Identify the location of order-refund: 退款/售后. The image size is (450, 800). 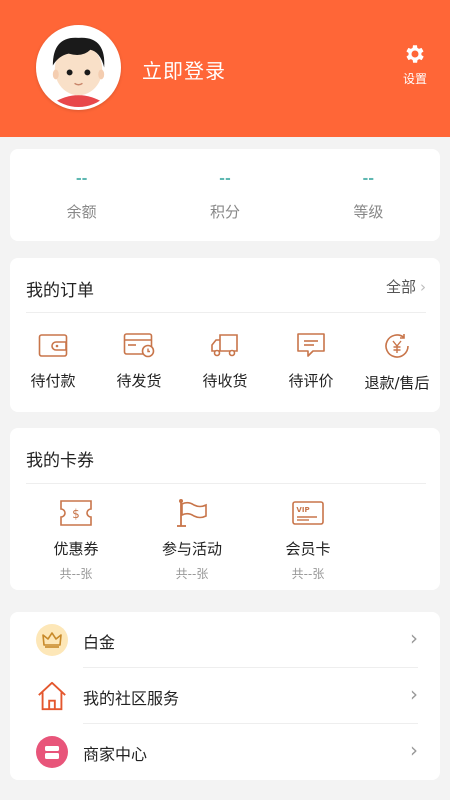
(397, 362).